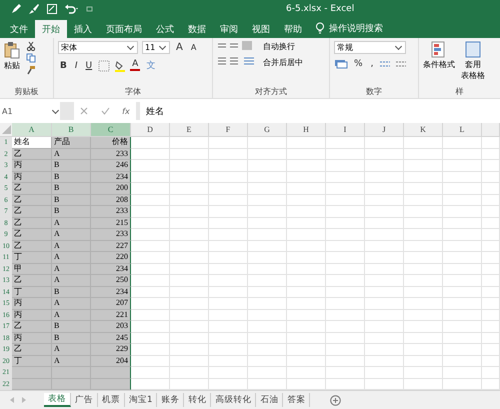 The width and height of the screenshot is (500, 409). Describe the element at coordinates (345, 129) in the screenshot. I see `column-header: I` at that location.